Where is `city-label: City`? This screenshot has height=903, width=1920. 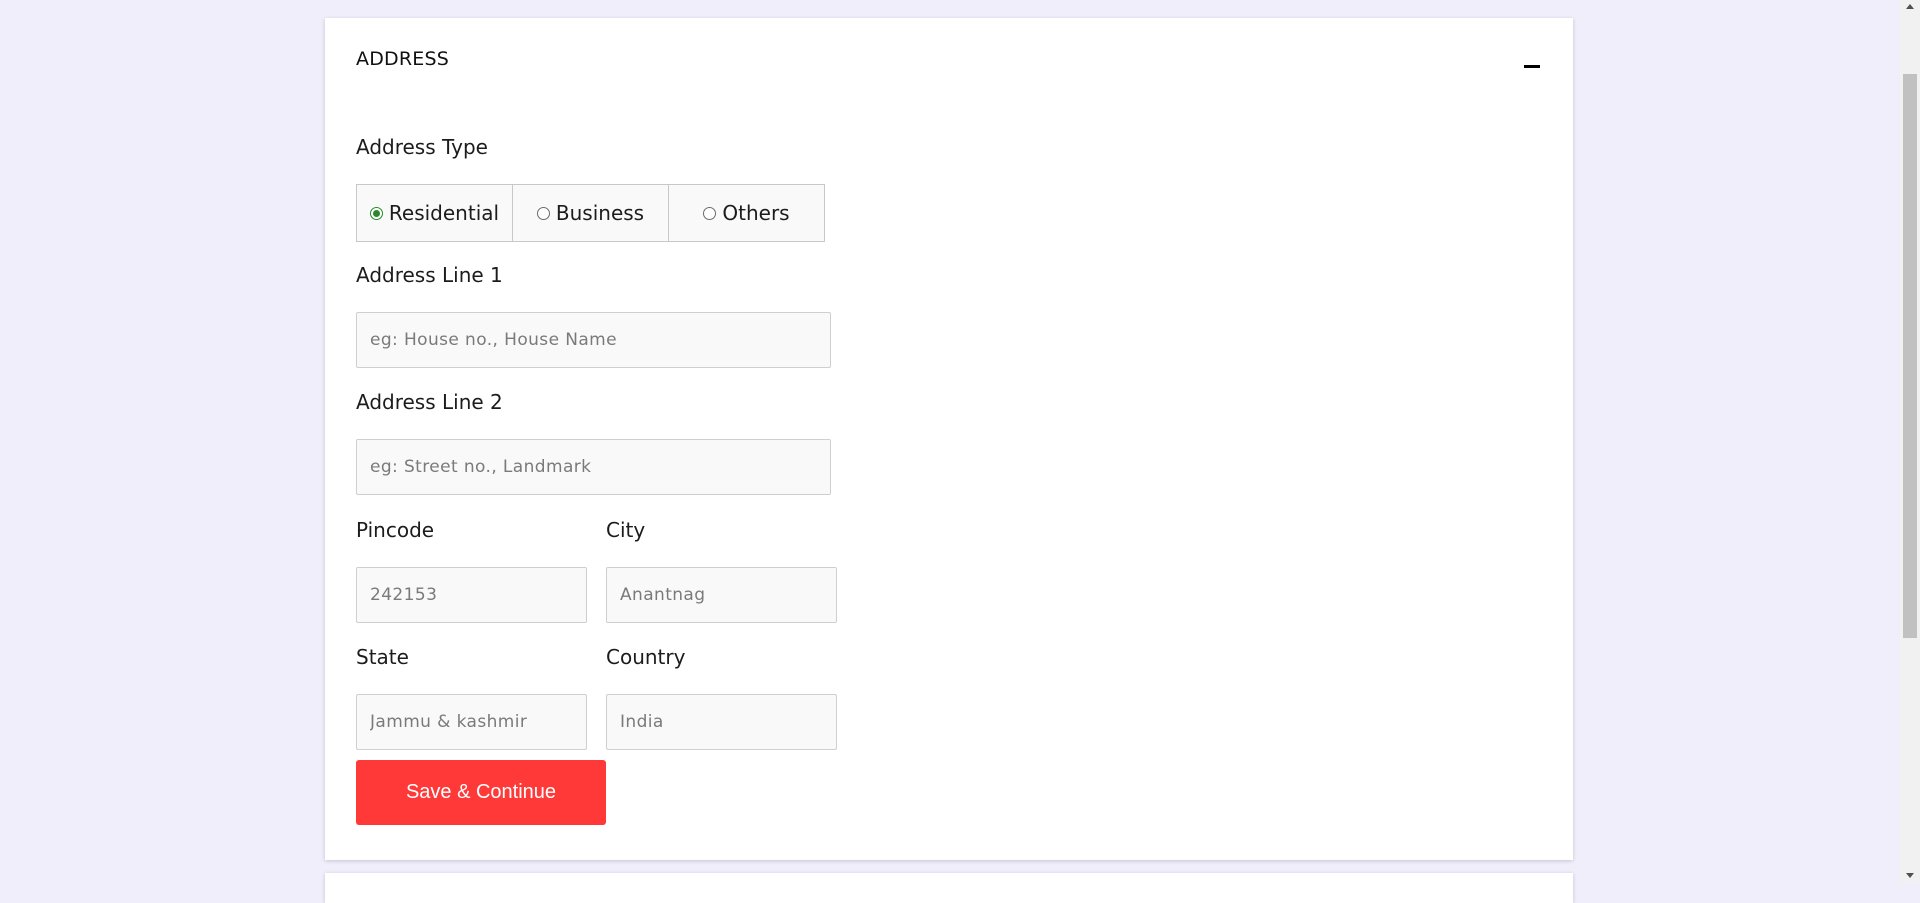
city-label: City is located at coordinates (626, 530).